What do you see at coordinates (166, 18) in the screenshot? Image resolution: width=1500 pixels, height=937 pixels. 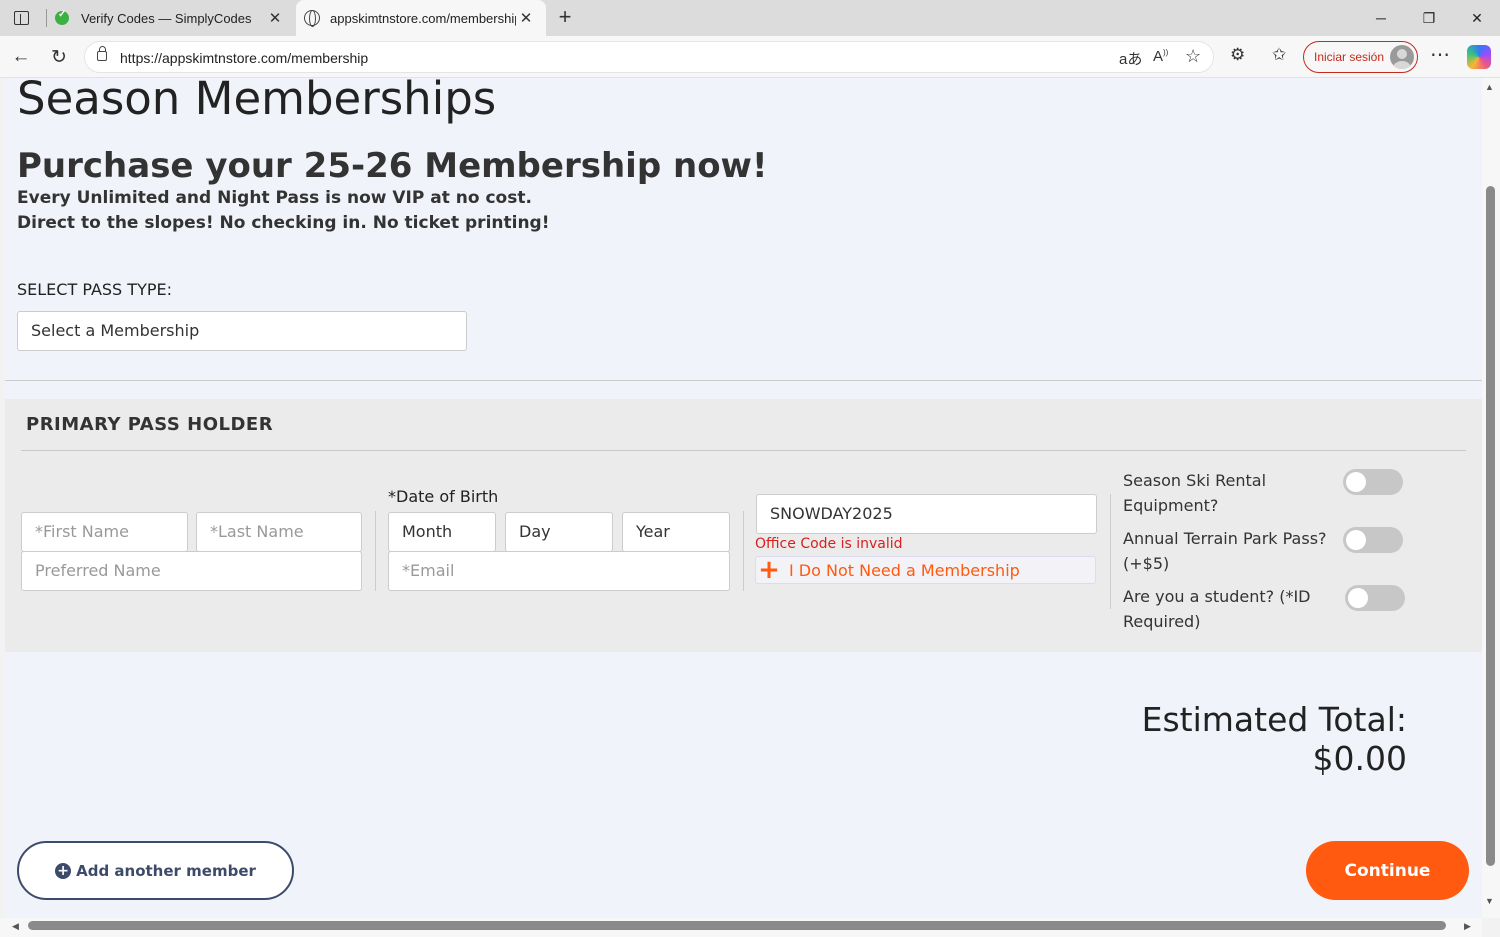 I see `tab-title: Verify Codes — SimplyCodes` at bounding box center [166, 18].